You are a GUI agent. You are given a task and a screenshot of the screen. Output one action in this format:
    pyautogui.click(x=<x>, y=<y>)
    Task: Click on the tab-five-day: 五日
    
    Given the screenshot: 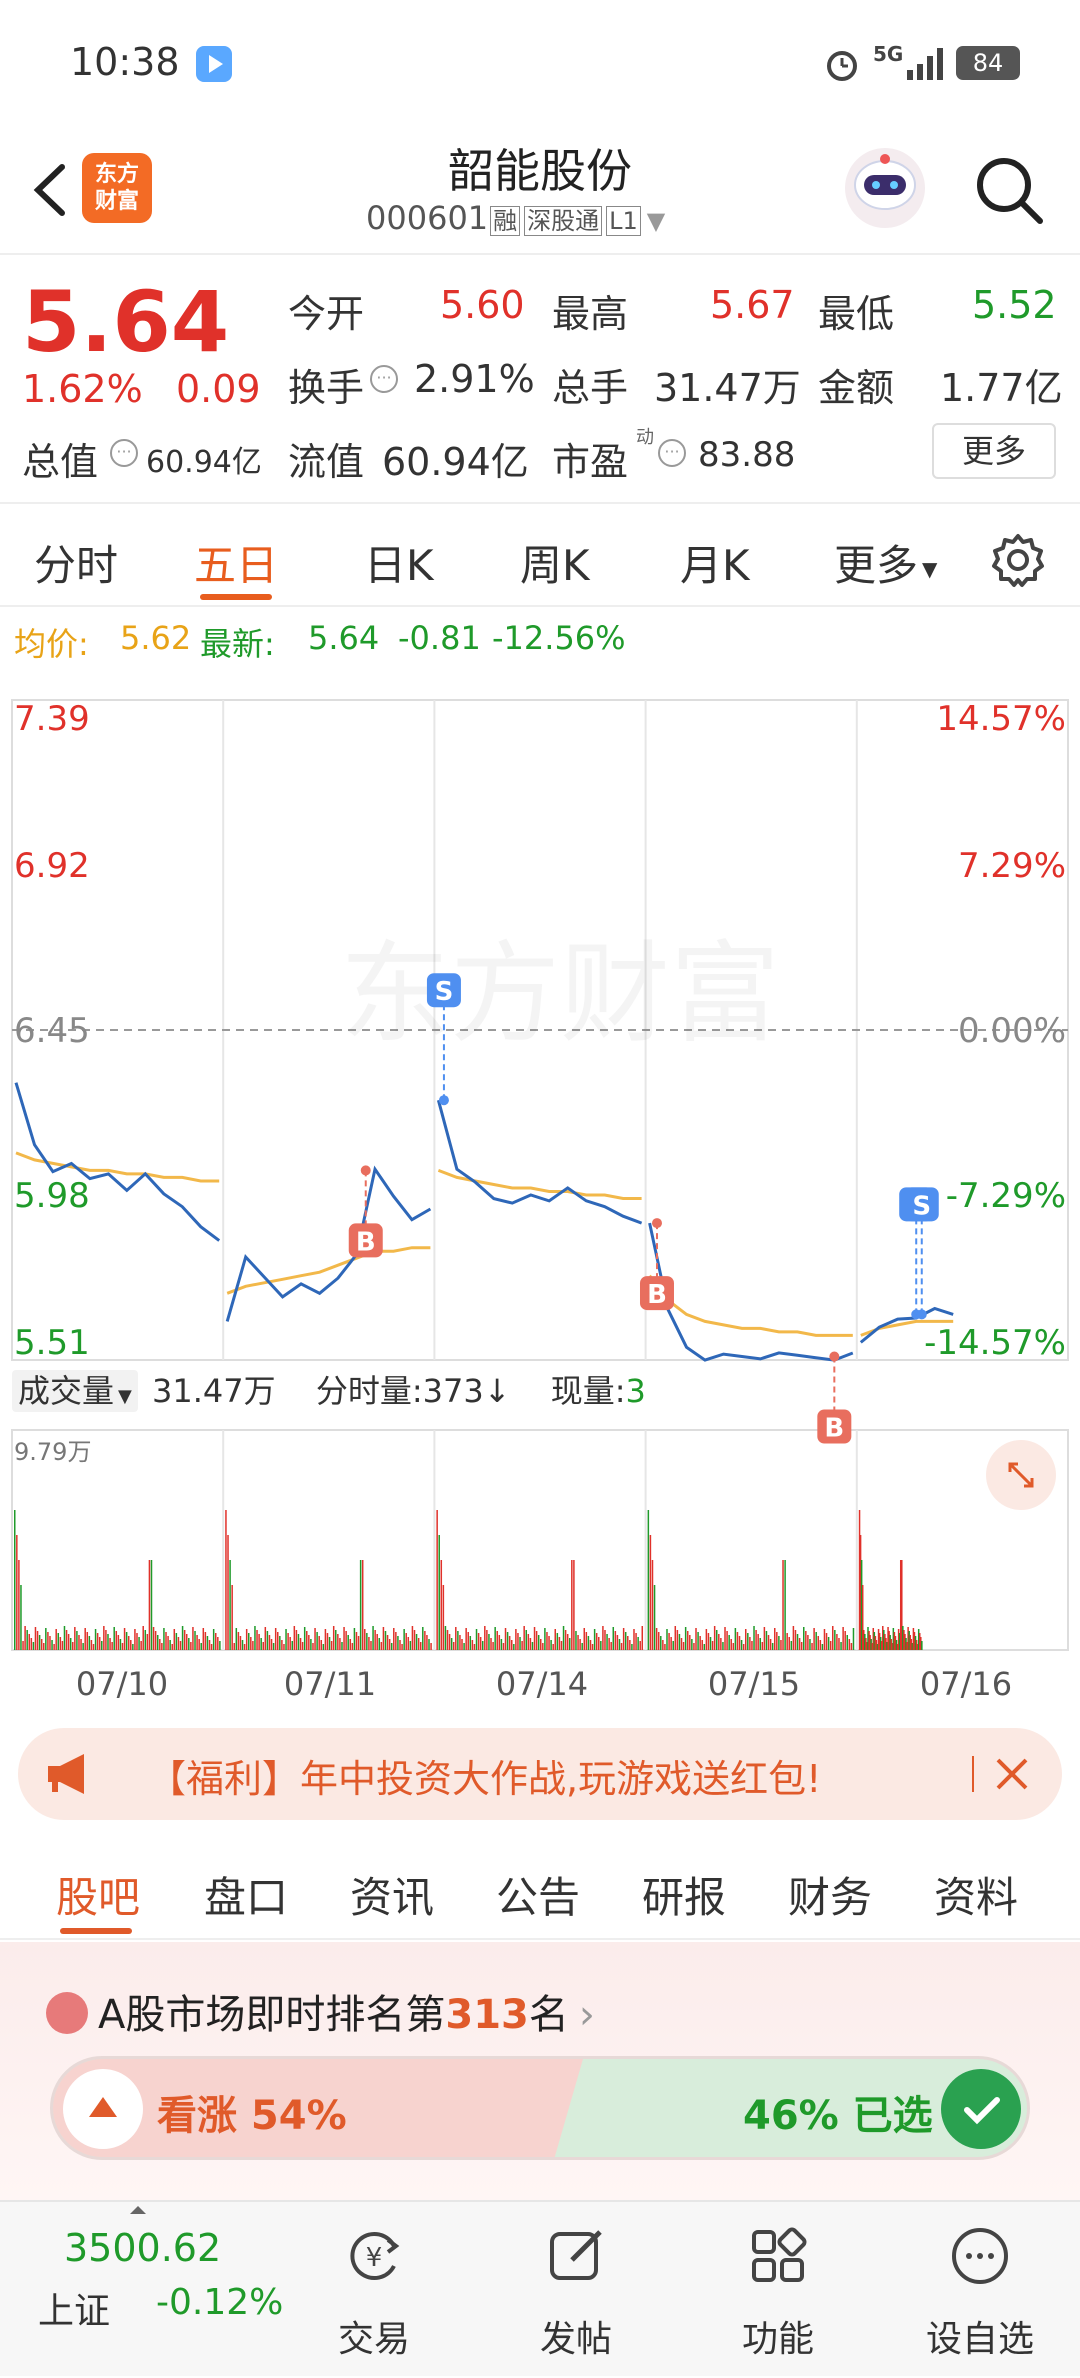 What is the action you would take?
    pyautogui.click(x=236, y=562)
    